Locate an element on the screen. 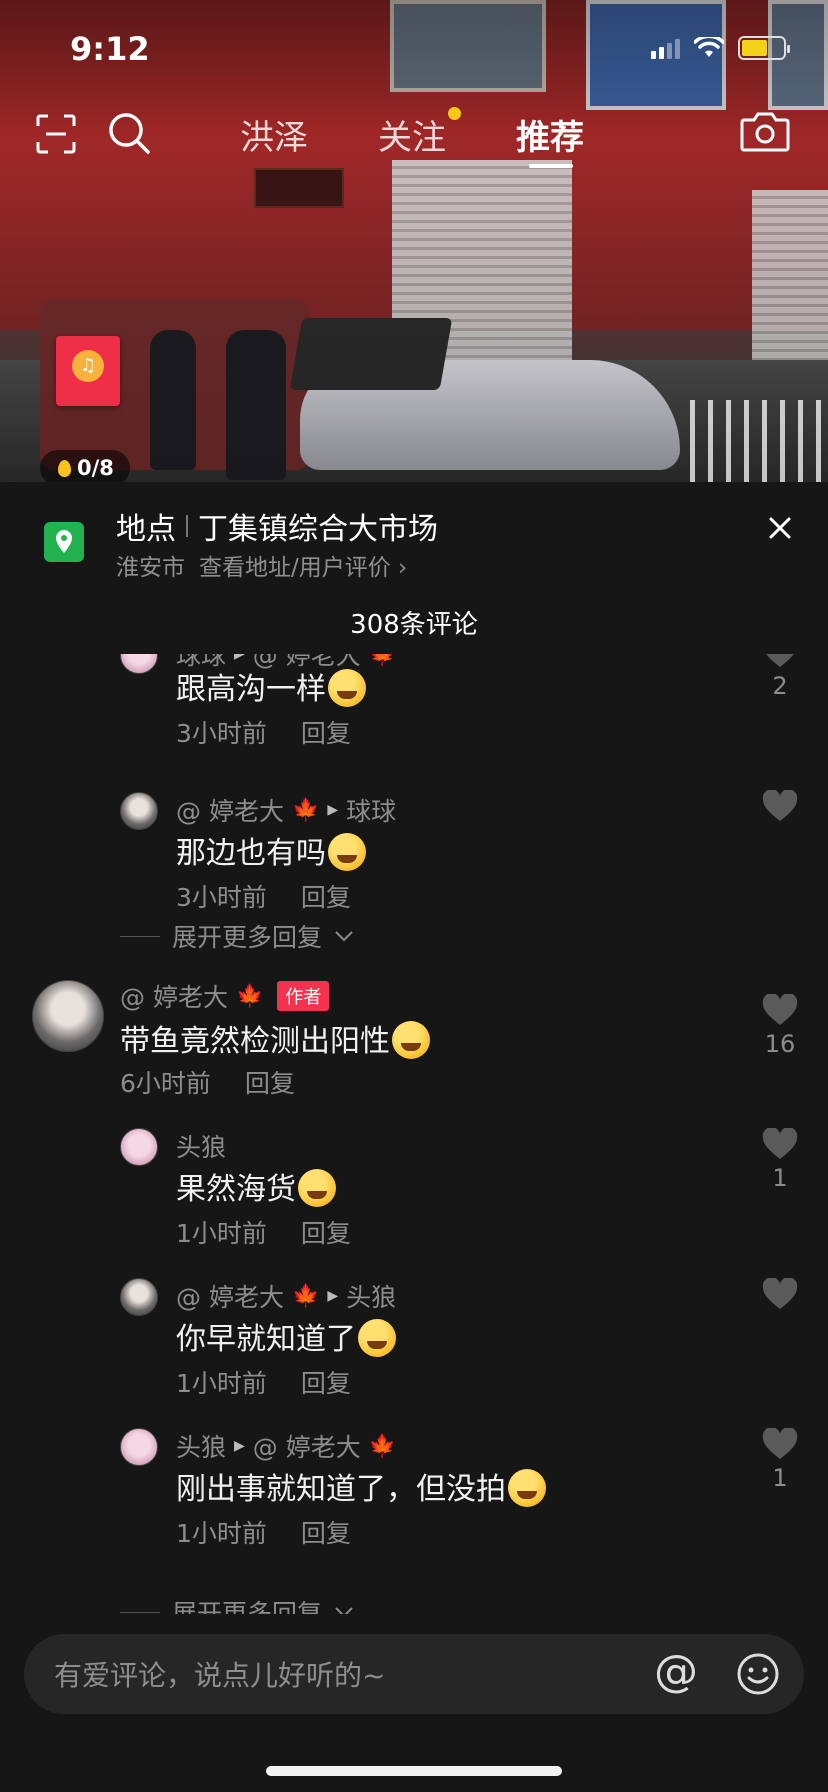  location-subtitle: 淮安市 查看地址/用户评价 › is located at coordinates (261, 565).